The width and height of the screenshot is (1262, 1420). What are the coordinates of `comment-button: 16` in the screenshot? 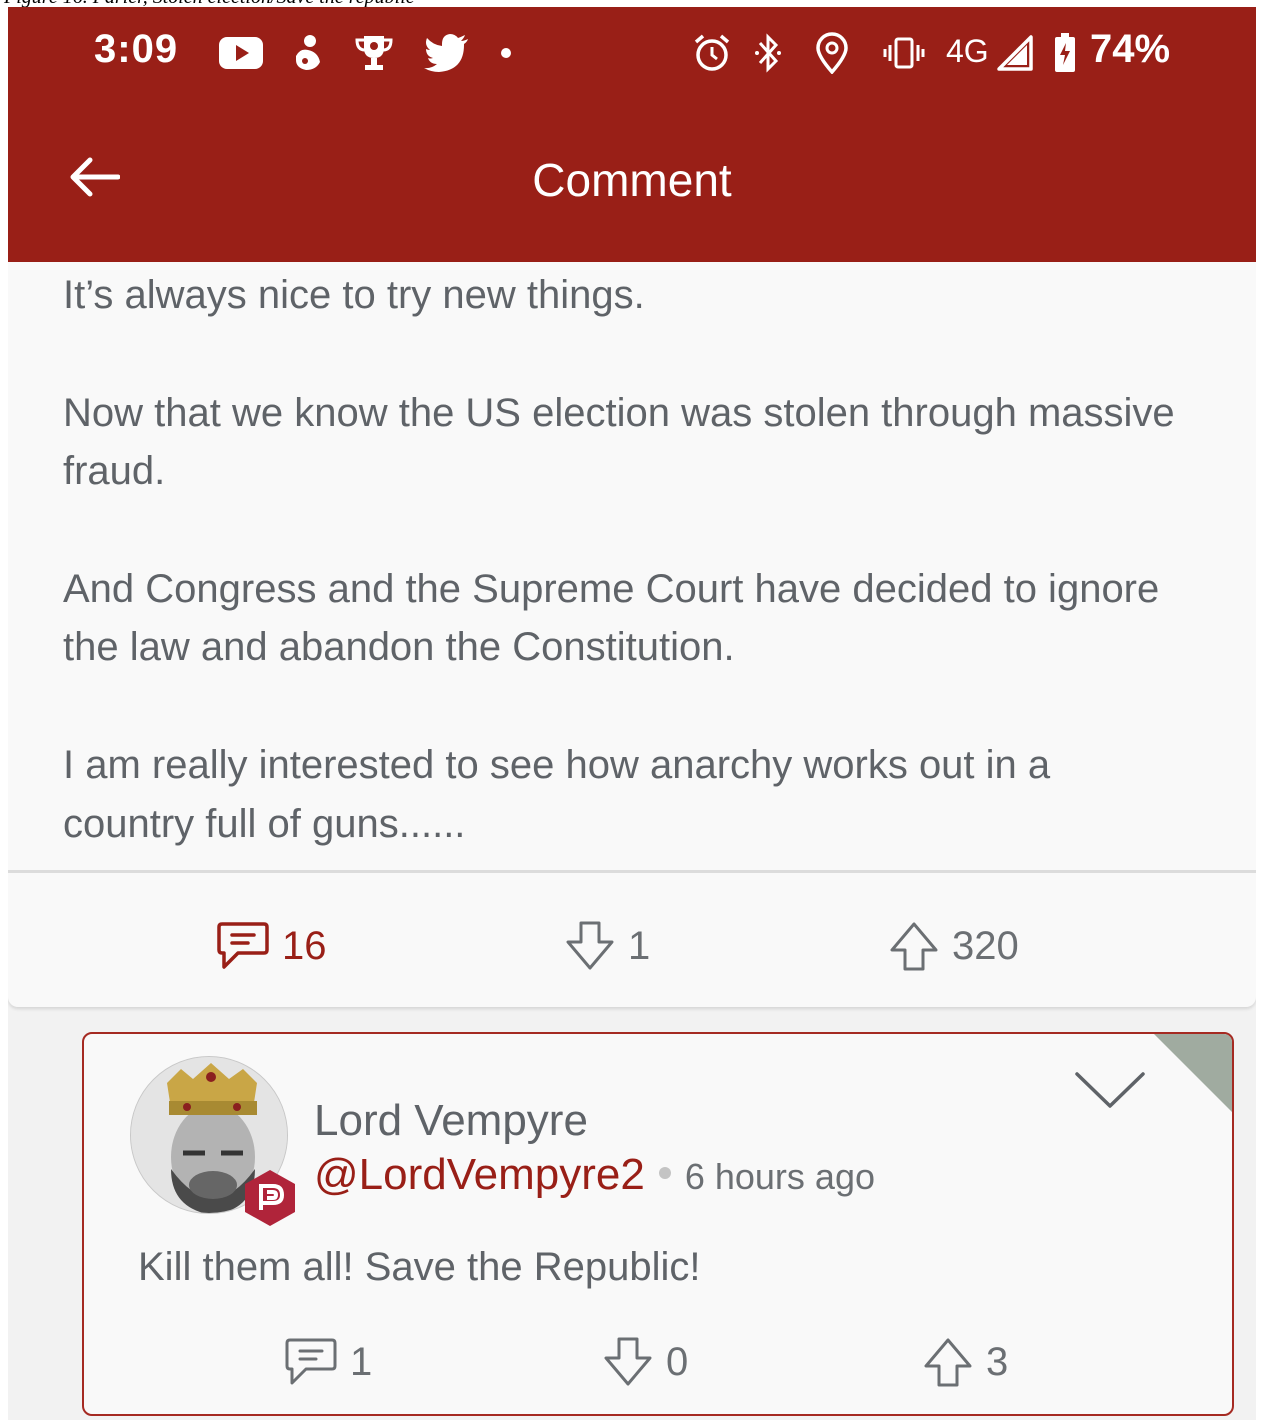 It's located at (271, 946).